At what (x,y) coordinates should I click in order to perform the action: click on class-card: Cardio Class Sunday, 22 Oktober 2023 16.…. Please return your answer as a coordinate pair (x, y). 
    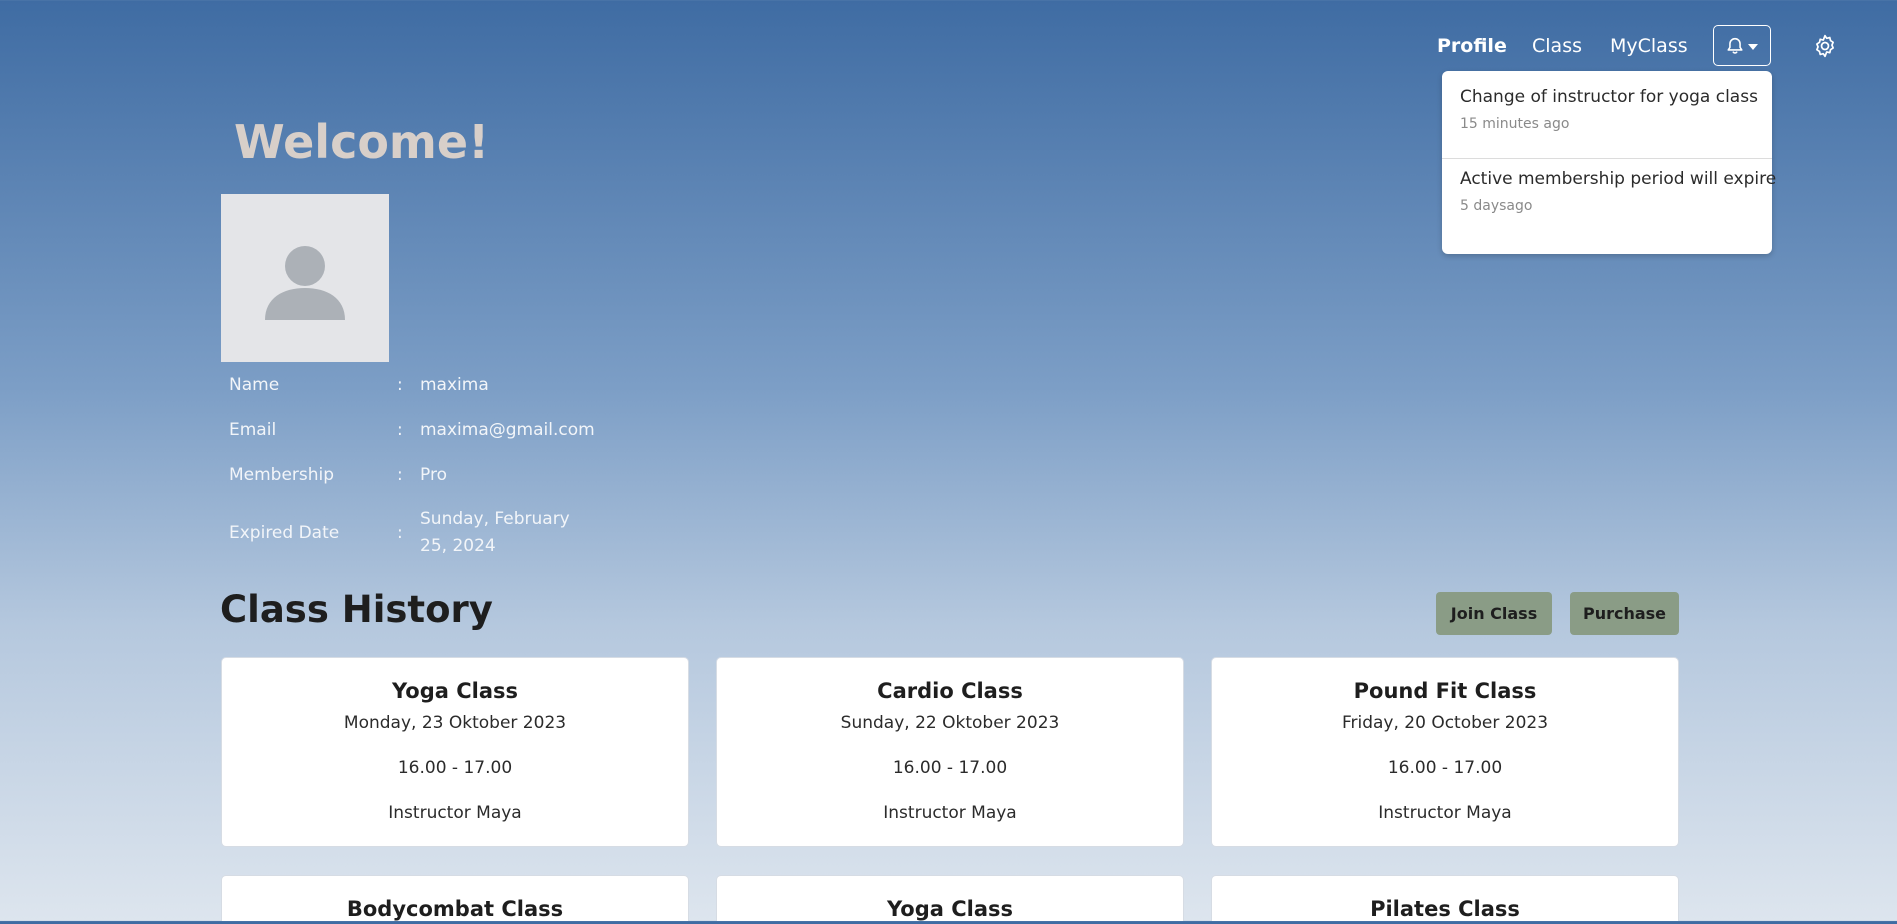
    Looking at the image, I should click on (950, 752).